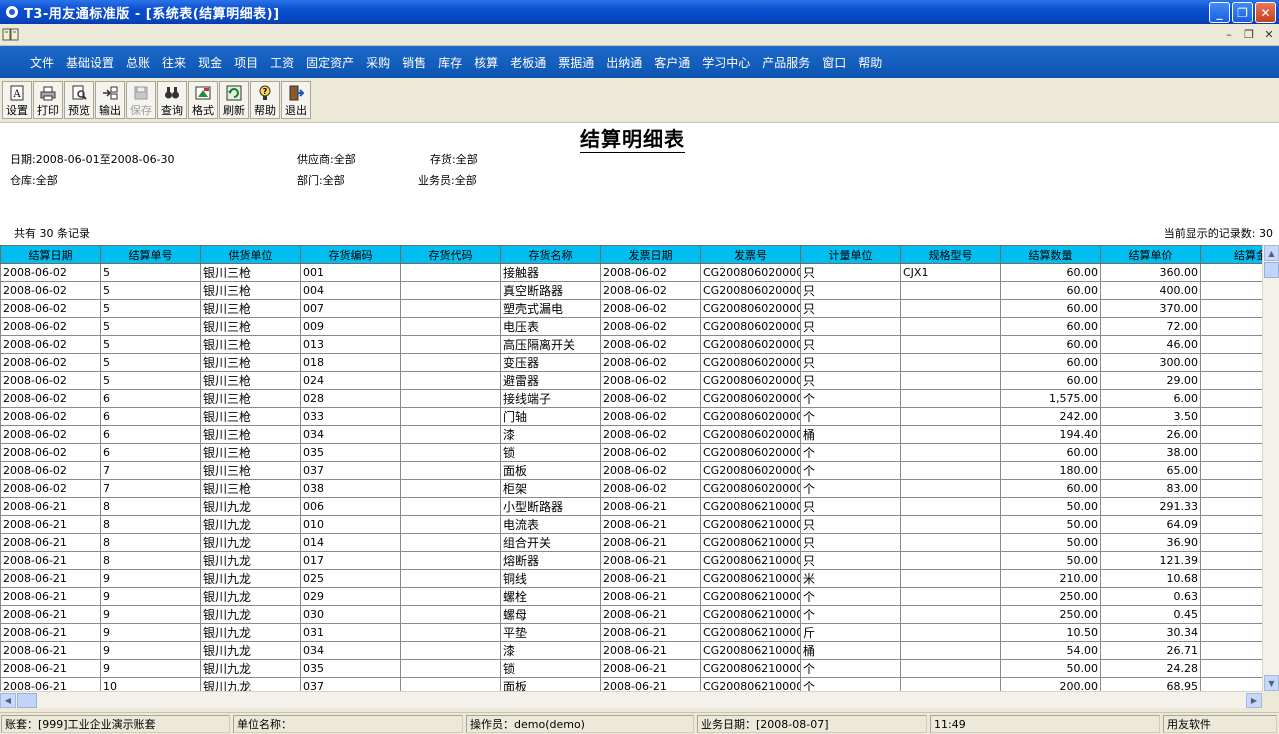 This screenshot has height=734, width=1279. Describe the element at coordinates (350, 416) in the screenshot. I see `table-cell: 033` at that location.